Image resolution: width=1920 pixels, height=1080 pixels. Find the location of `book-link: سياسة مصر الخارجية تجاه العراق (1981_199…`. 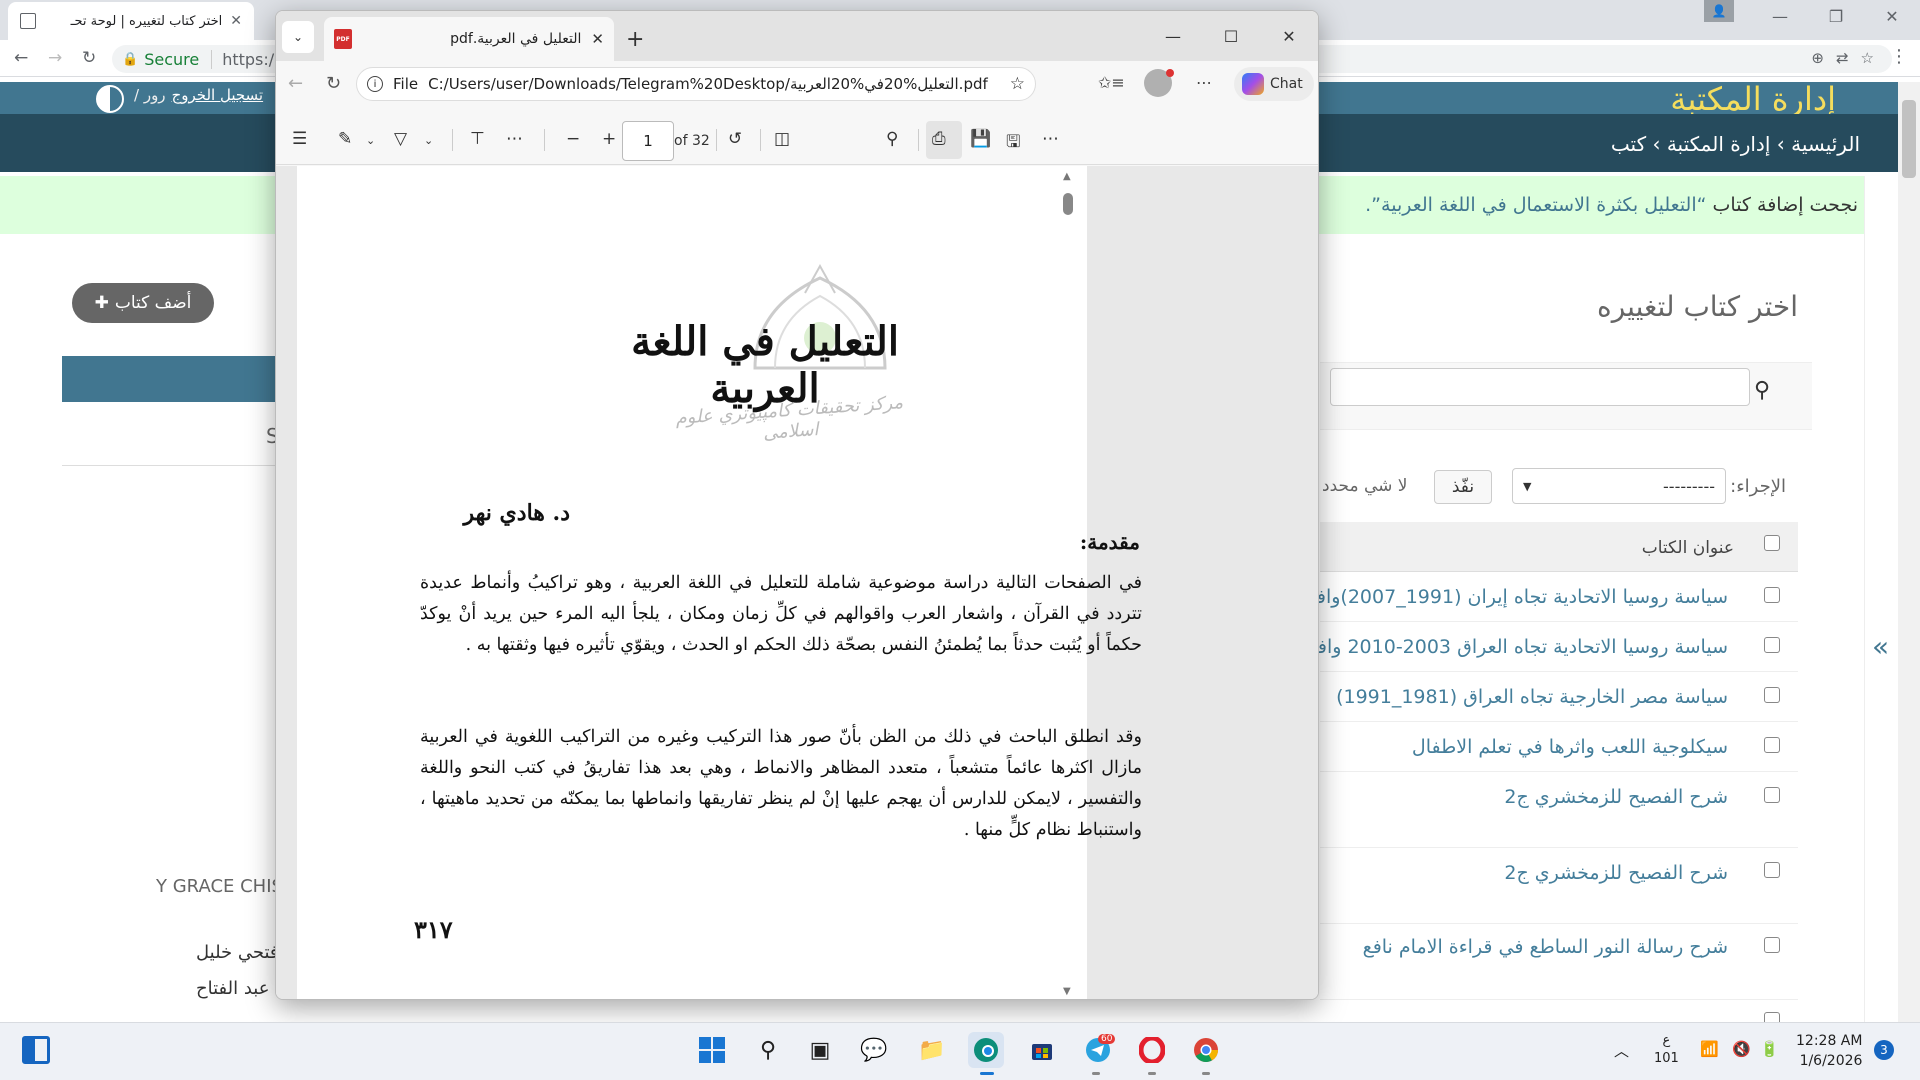

book-link: سياسة مصر الخارجية تجاه العراق (1981_199… is located at coordinates (1532, 697).